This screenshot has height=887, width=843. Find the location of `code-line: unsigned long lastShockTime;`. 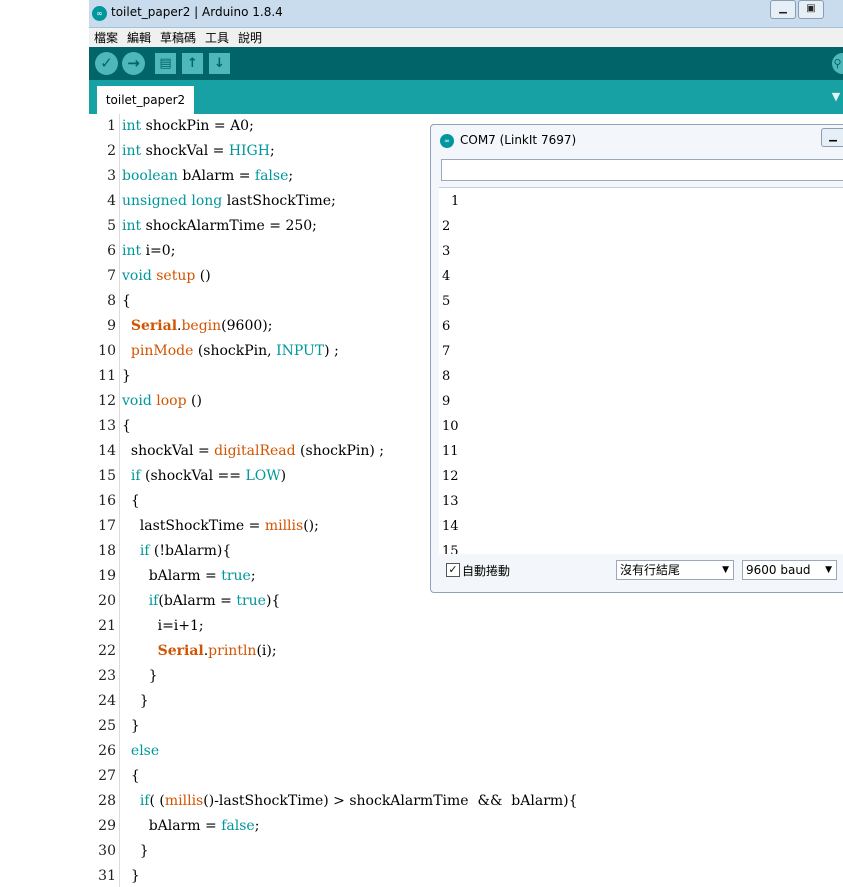

code-line: unsigned long lastShockTime; is located at coordinates (229, 201).